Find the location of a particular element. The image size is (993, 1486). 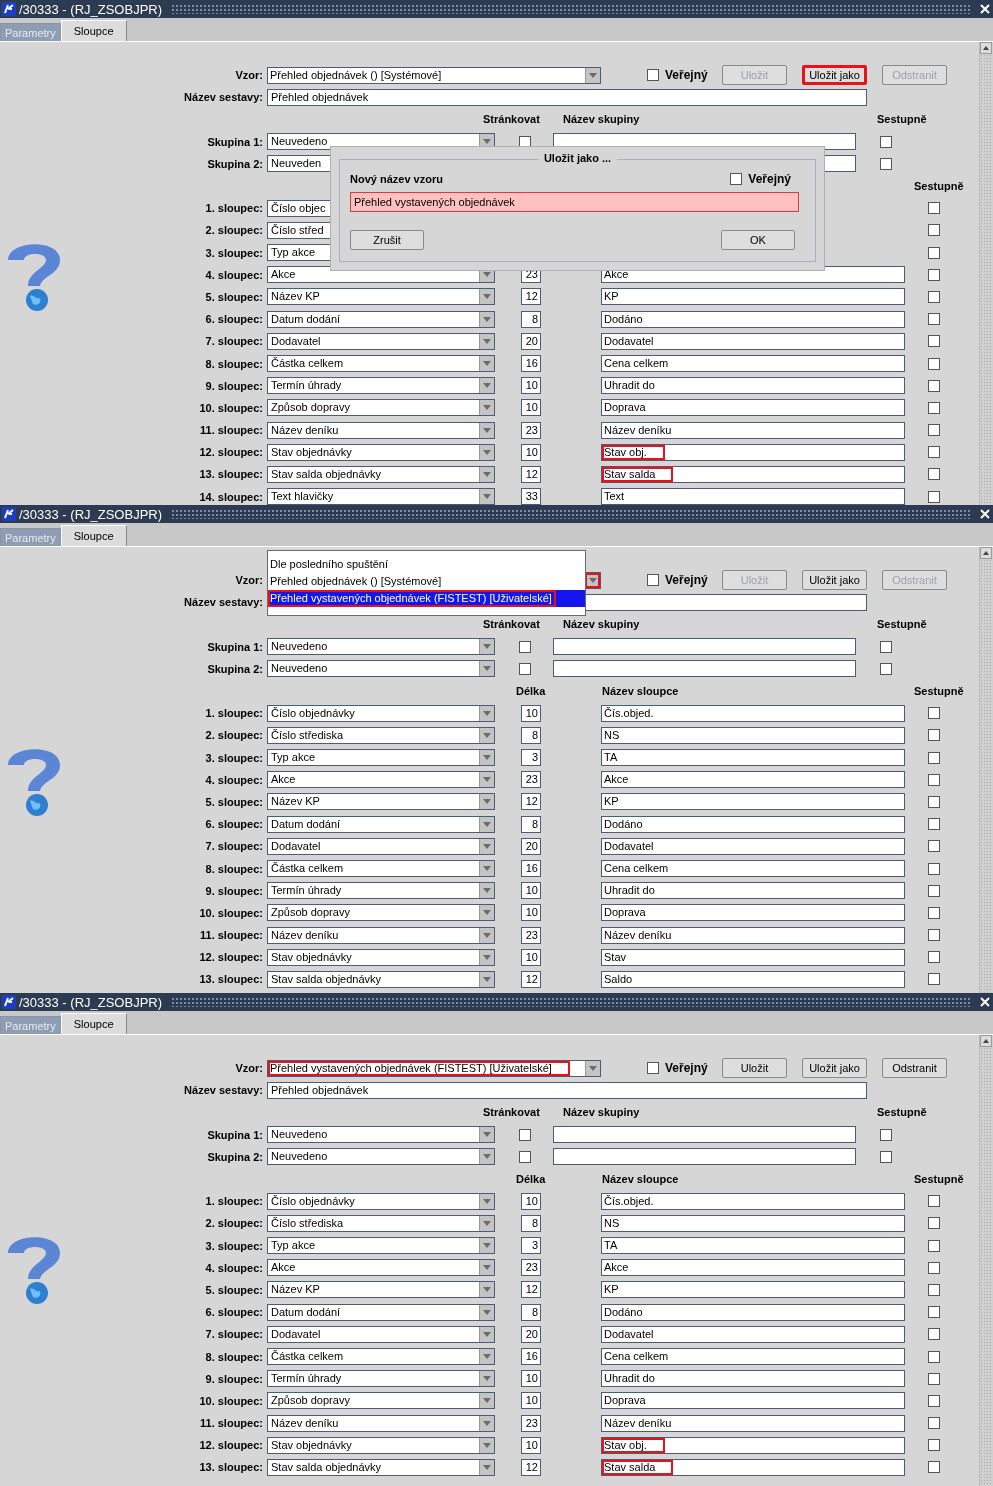

dropdown-value: Přehled objednávek () [Systémové] is located at coordinates (356, 75).